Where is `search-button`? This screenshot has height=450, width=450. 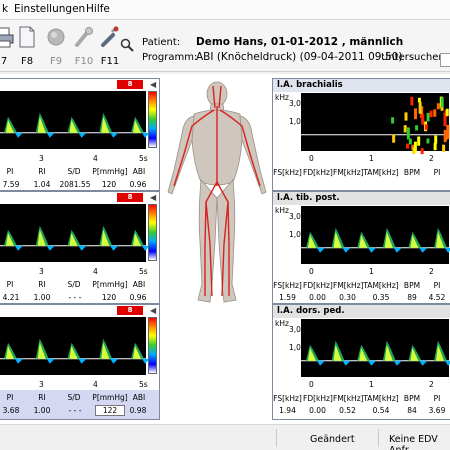 search-button is located at coordinates (129, 46).